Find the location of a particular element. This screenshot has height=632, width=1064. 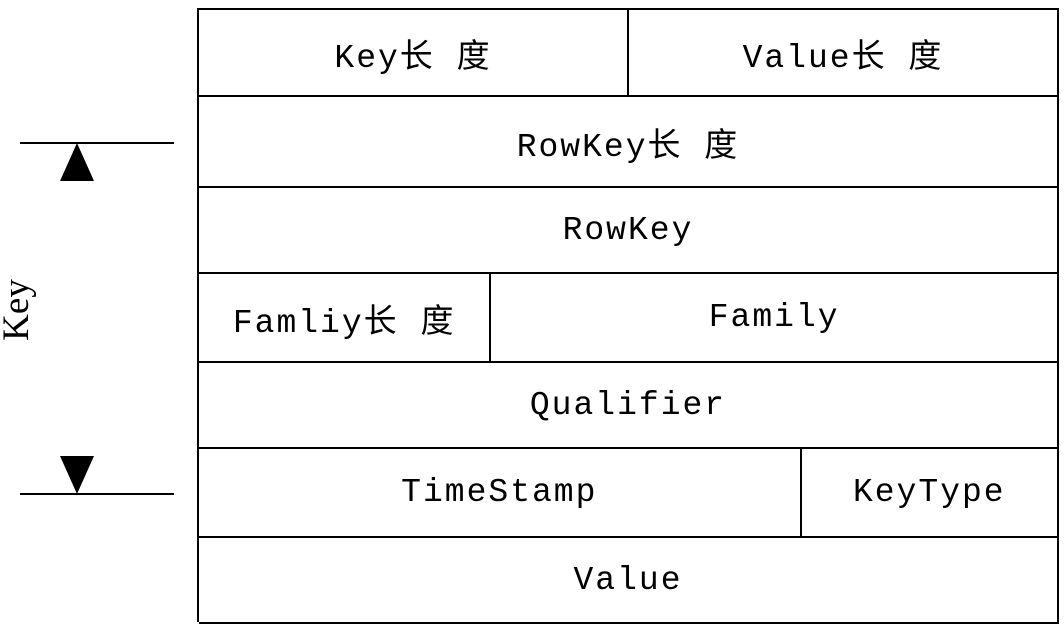

table-row: Key长 度 Value长 度 is located at coordinates (629, 53).